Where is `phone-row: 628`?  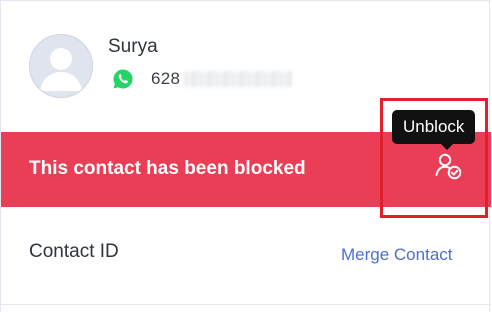
phone-row: 628 is located at coordinates (202, 79).